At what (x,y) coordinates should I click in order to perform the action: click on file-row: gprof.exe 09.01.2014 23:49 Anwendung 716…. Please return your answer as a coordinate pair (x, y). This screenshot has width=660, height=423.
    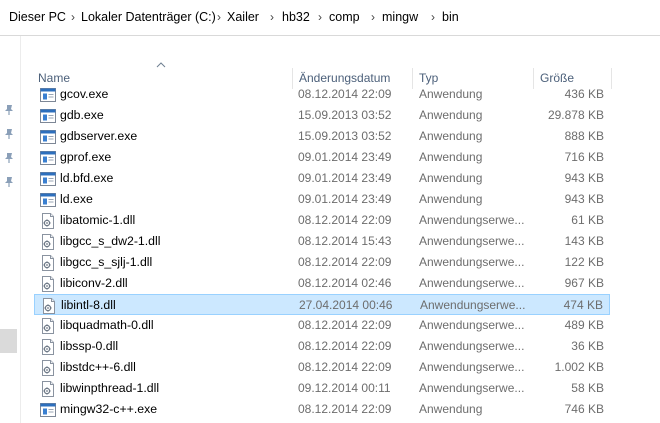
    Looking at the image, I should click on (322, 157).